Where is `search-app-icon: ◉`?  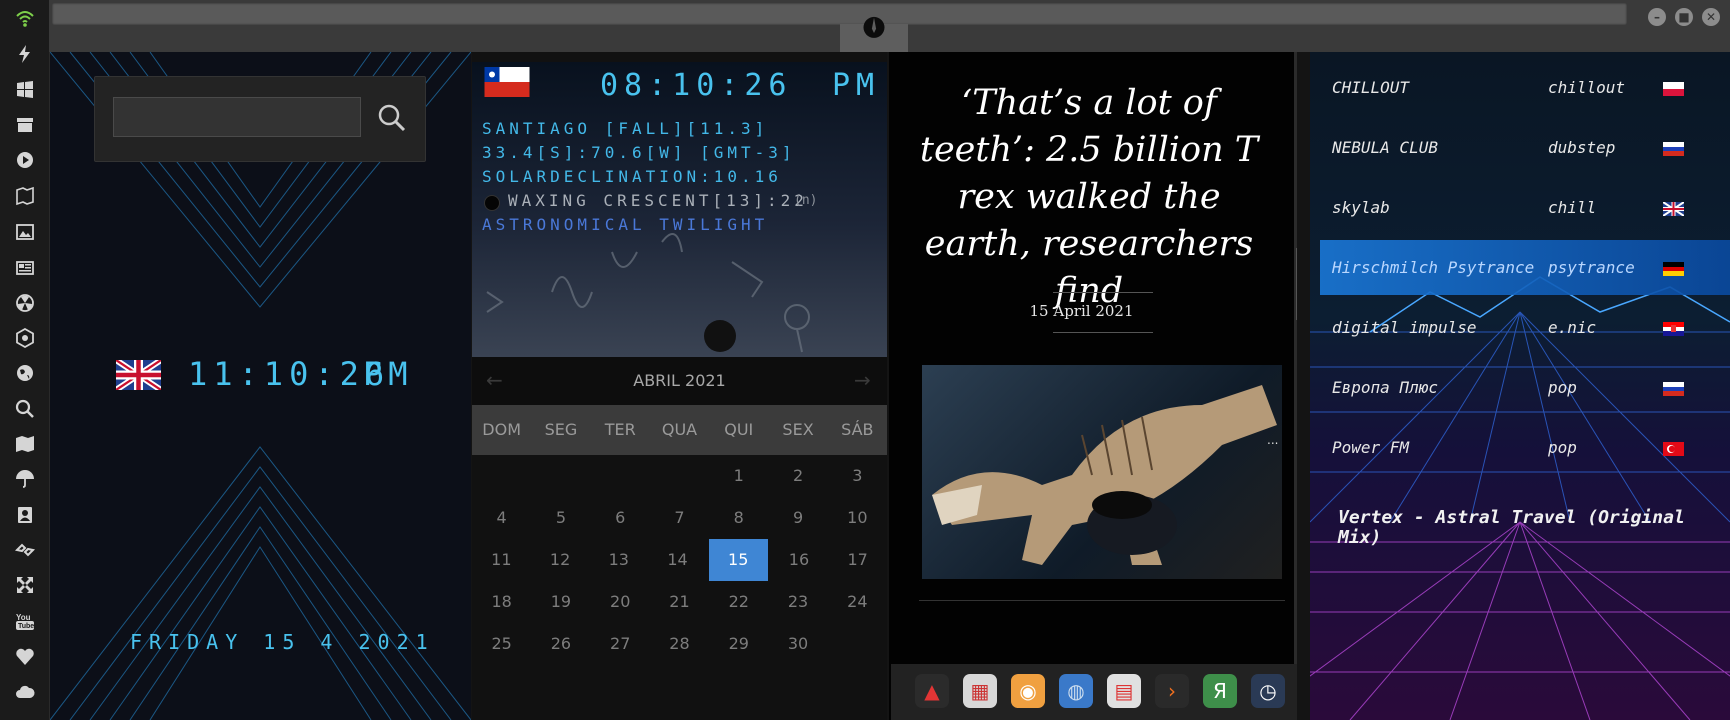
search-app-icon: ◉ is located at coordinates (1028, 691).